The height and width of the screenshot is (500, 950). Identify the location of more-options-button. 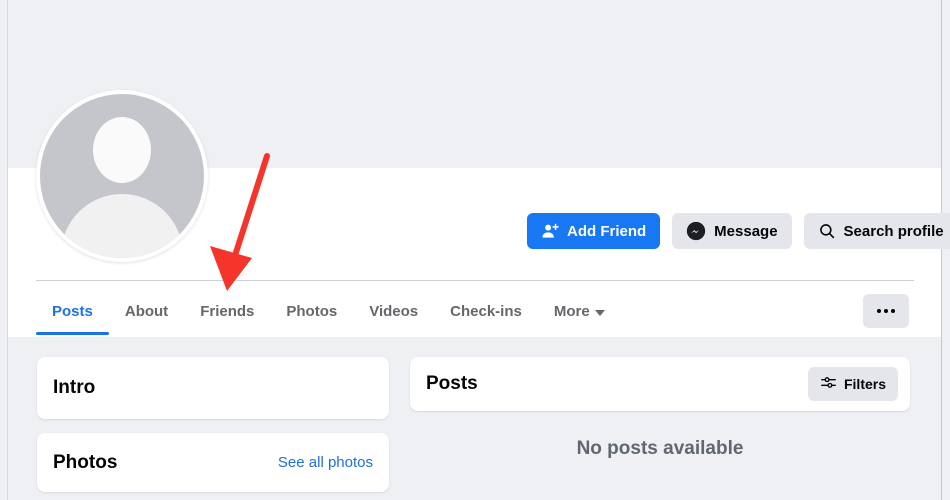
(886, 311).